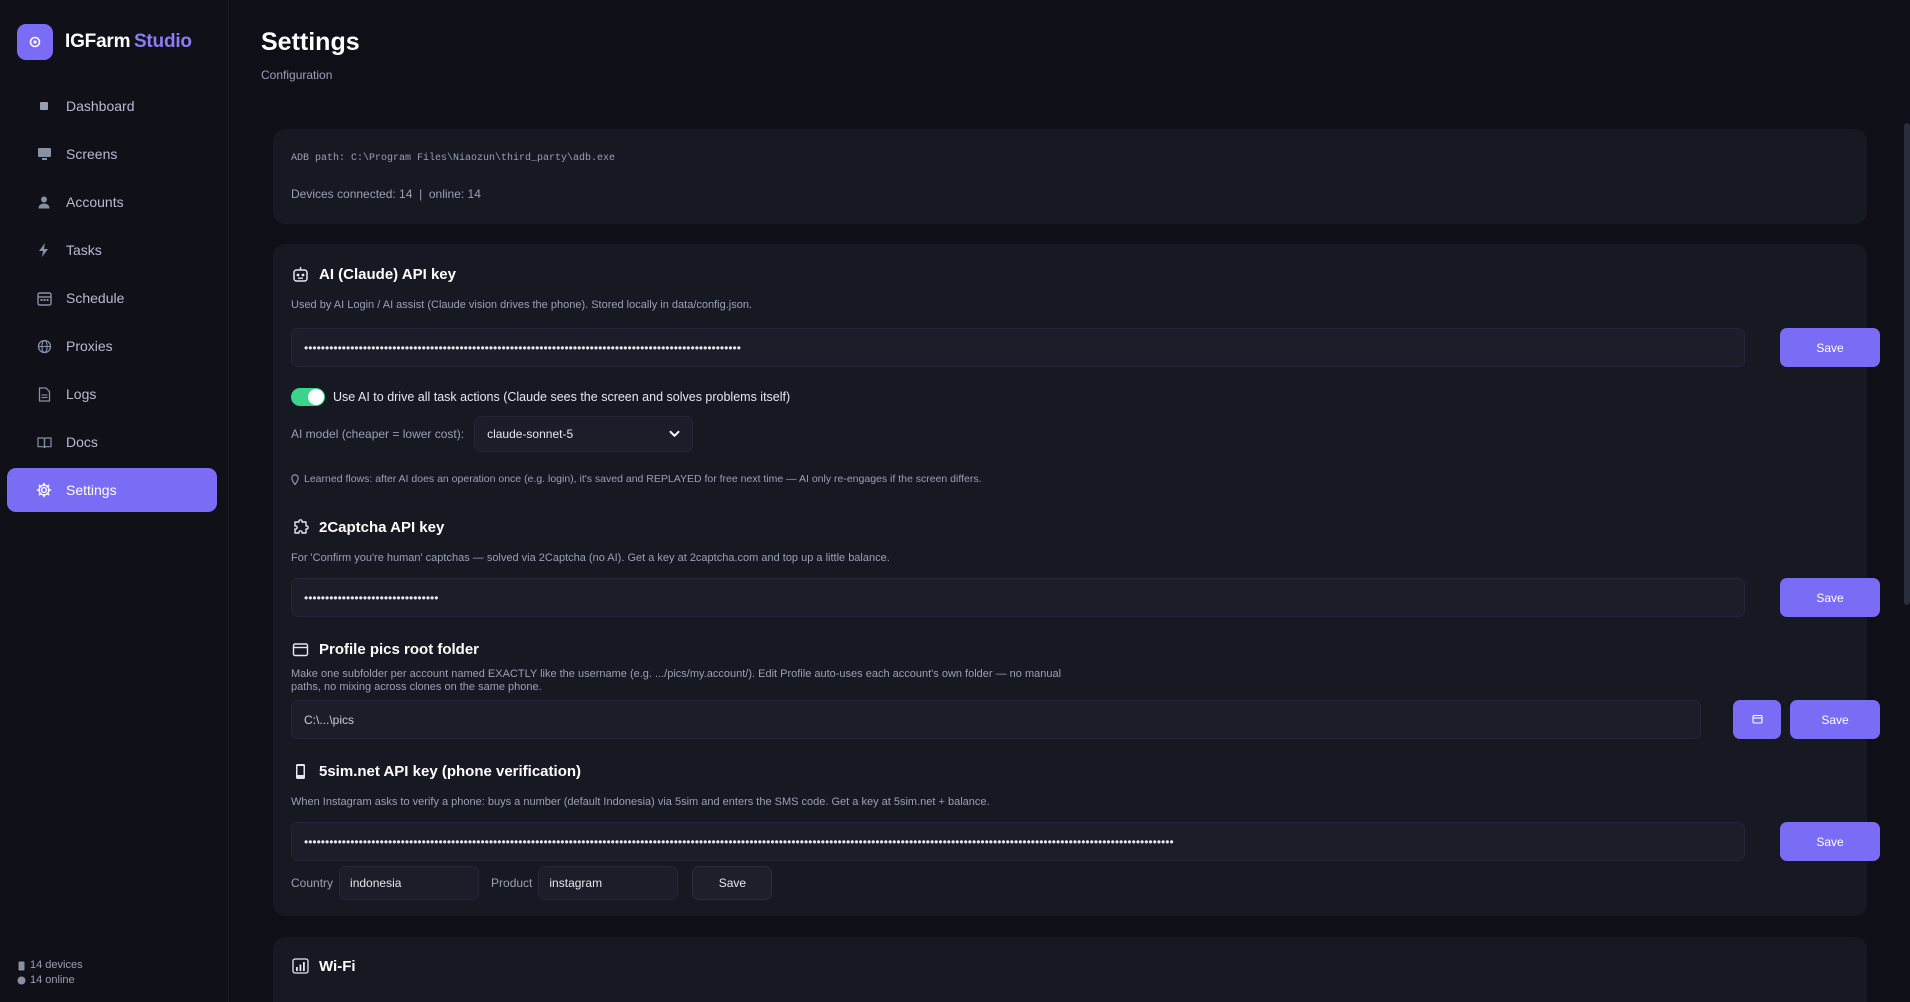 This screenshot has width=1910, height=1002. Describe the element at coordinates (162, 41) in the screenshot. I see `brand-name-accent: Studio` at that location.